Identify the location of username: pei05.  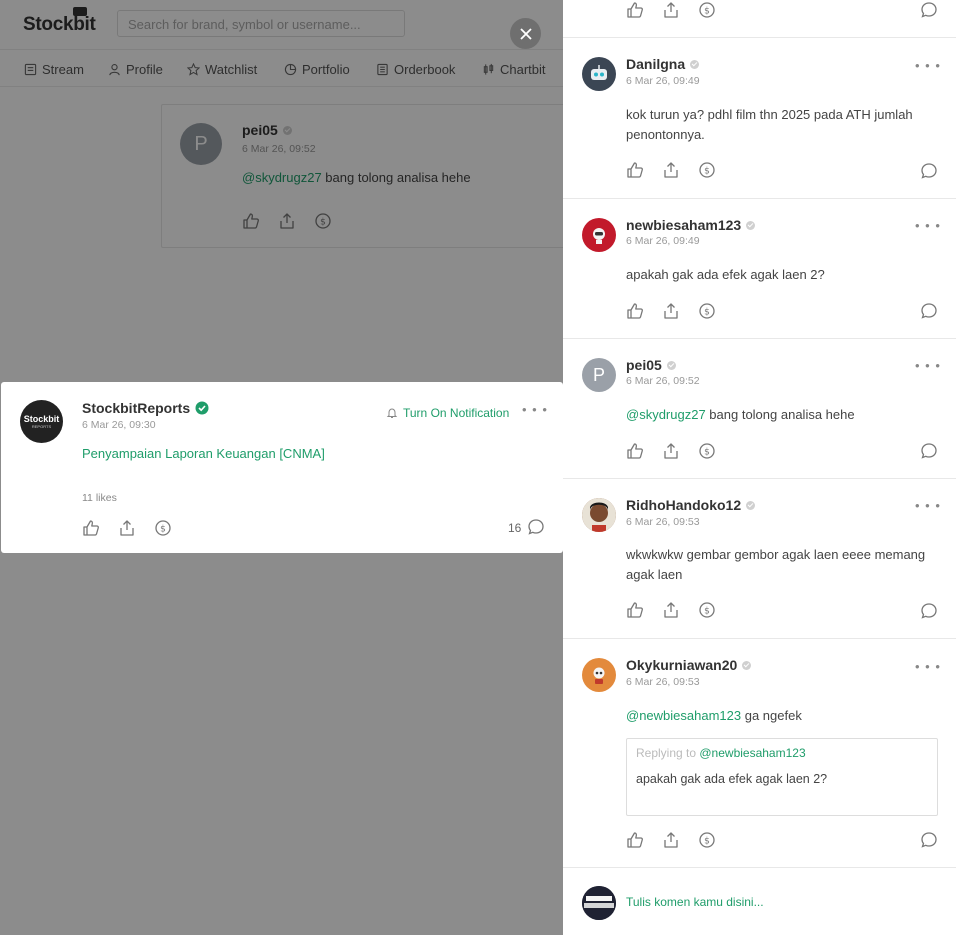
(651, 365).